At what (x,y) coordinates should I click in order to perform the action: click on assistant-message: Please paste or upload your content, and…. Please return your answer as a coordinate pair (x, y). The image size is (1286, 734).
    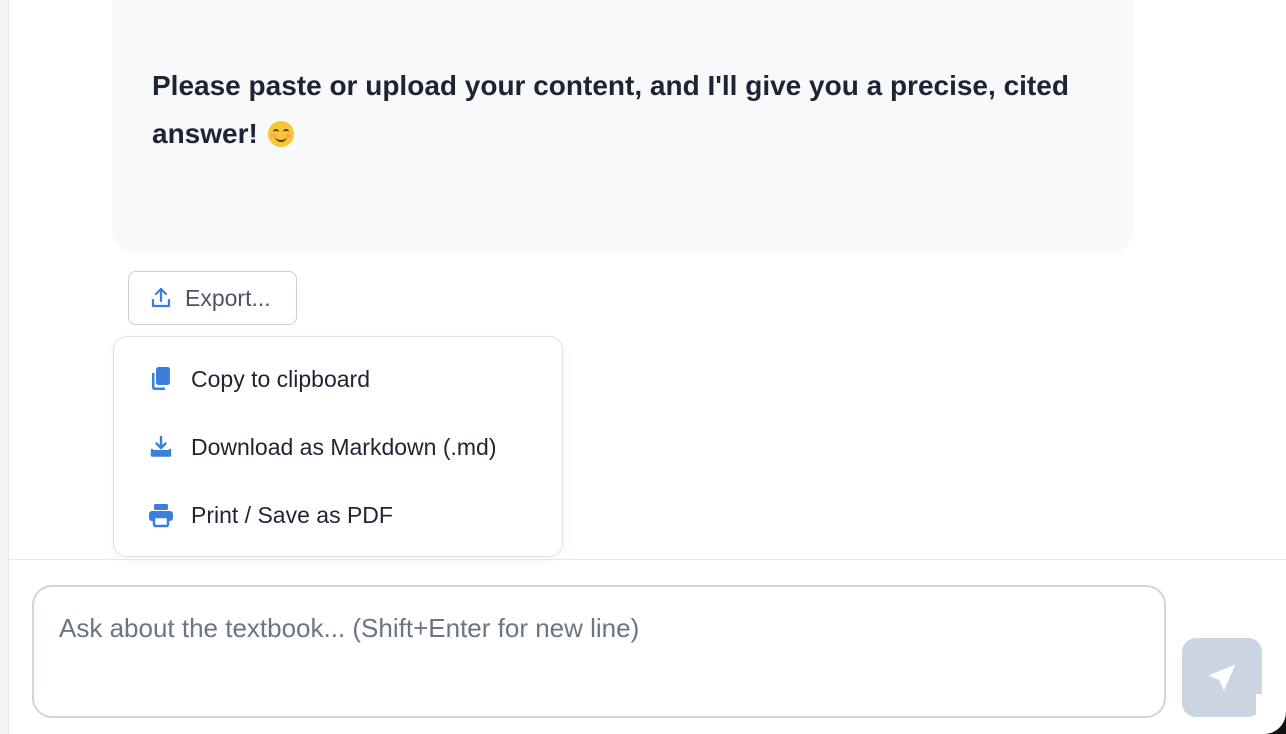
    Looking at the image, I should click on (632, 110).